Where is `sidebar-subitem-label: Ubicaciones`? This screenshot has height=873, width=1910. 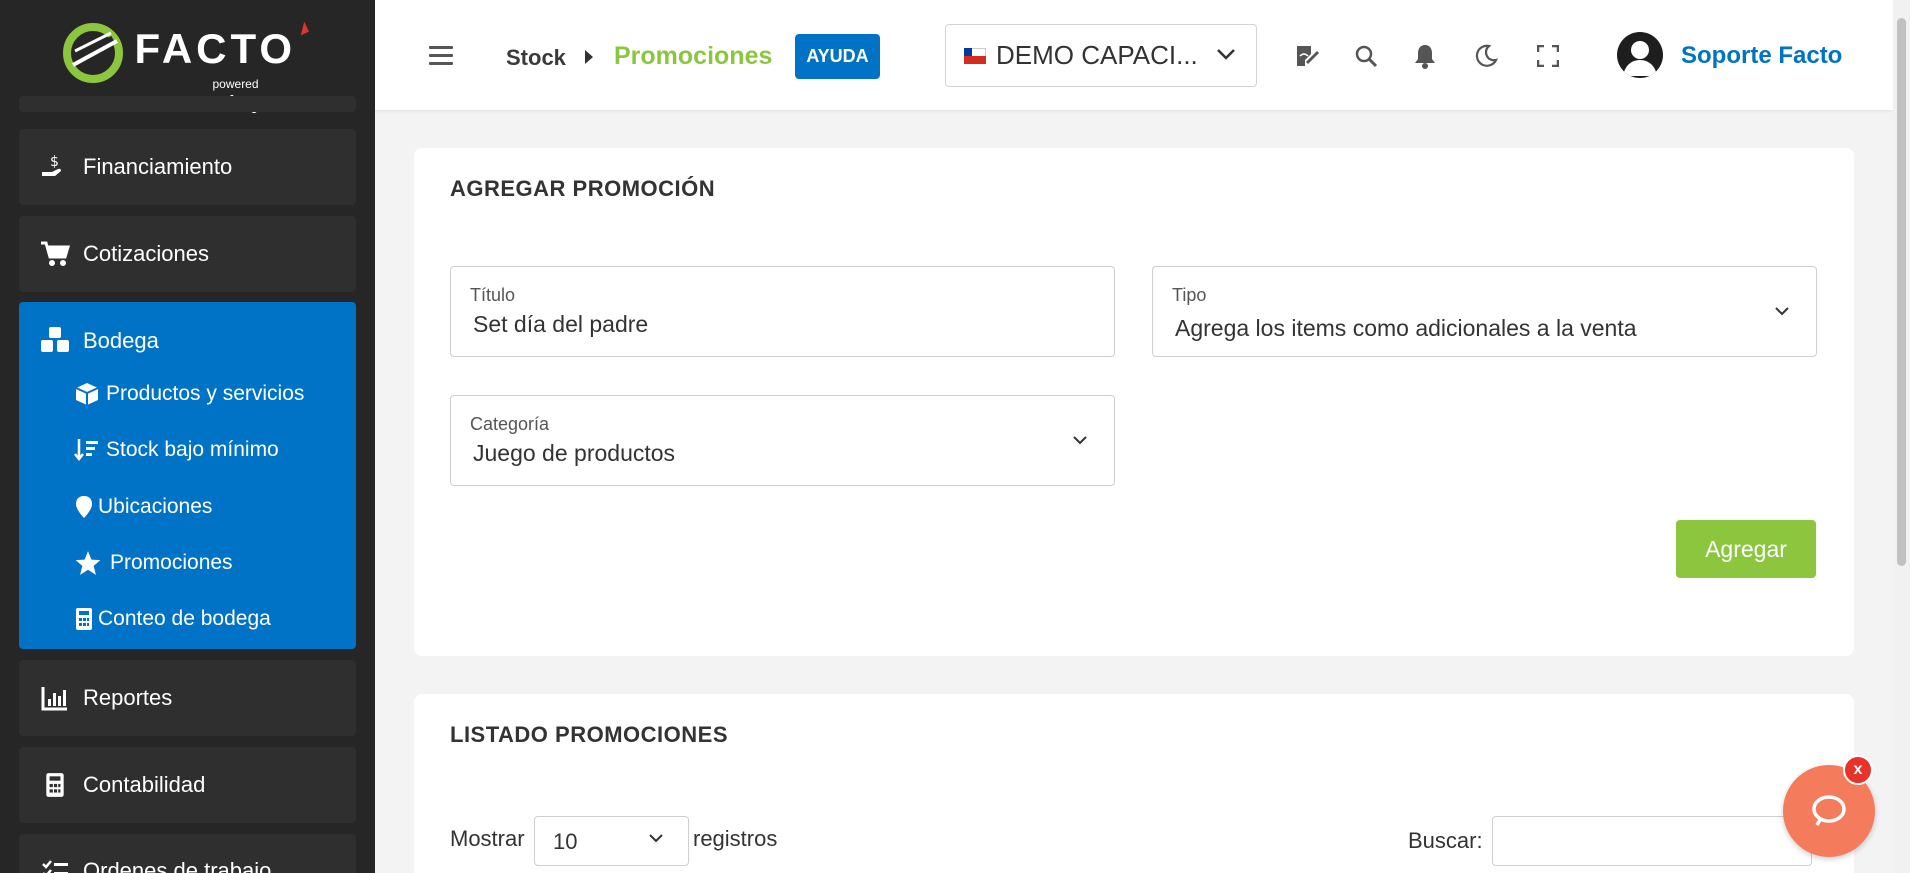 sidebar-subitem-label: Ubicaciones is located at coordinates (155, 506).